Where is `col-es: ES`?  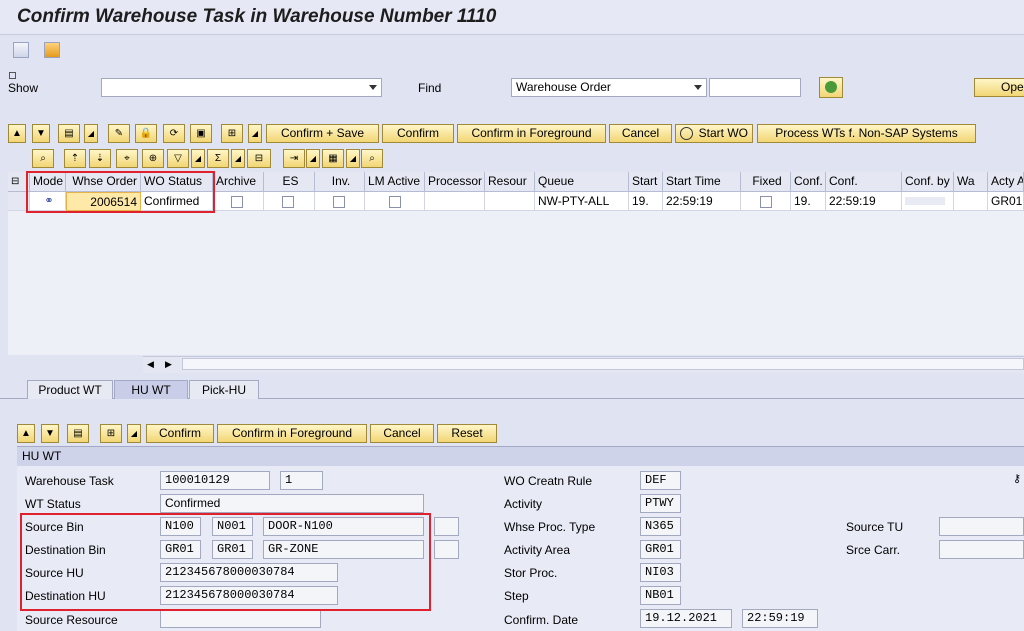
col-es: ES is located at coordinates (289, 182).